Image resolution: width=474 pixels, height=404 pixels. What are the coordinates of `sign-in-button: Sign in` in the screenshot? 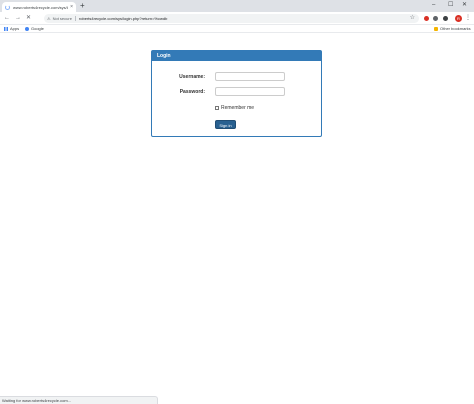 It's located at (225, 124).